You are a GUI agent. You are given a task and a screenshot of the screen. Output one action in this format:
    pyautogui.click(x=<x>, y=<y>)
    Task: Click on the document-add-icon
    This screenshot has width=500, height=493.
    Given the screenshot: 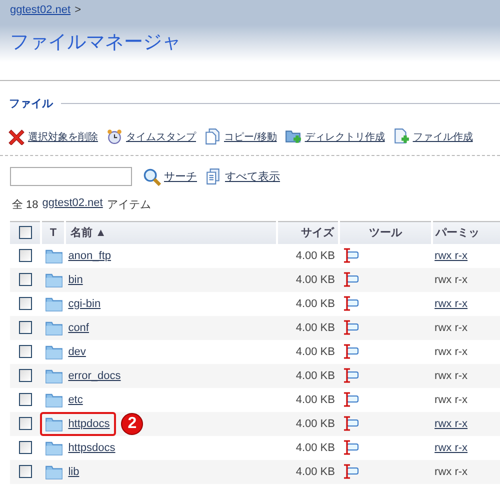 What is the action you would take?
    pyautogui.click(x=401, y=136)
    